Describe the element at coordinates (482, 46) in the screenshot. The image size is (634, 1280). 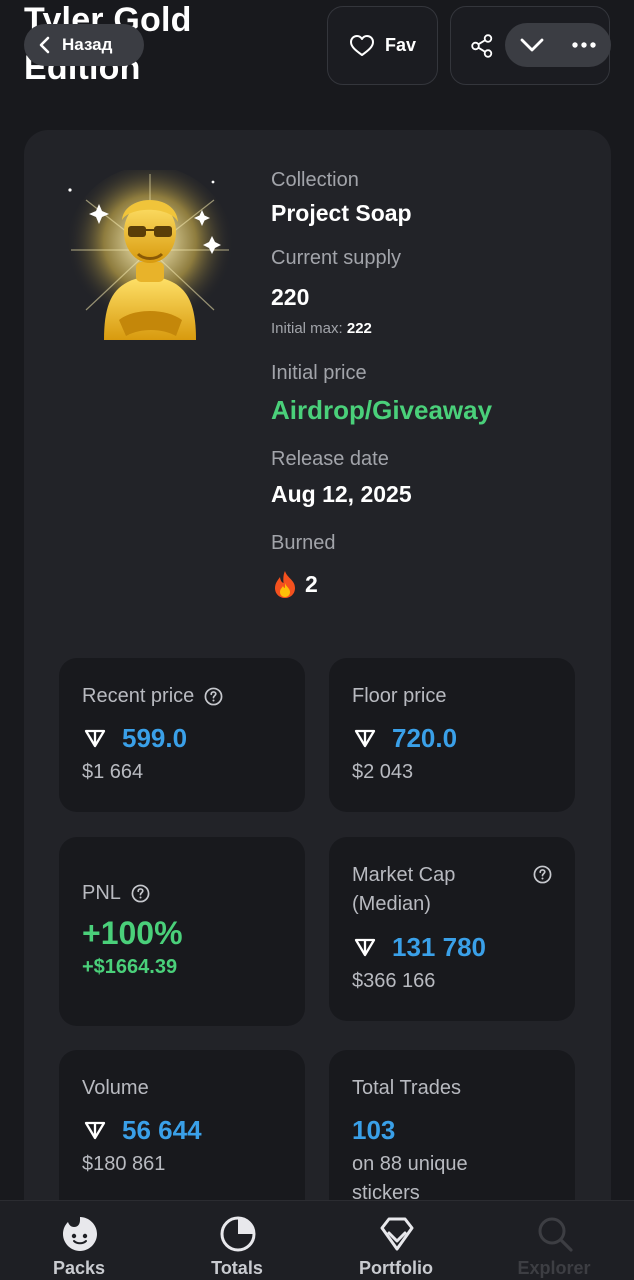
I see `share-icon` at that location.